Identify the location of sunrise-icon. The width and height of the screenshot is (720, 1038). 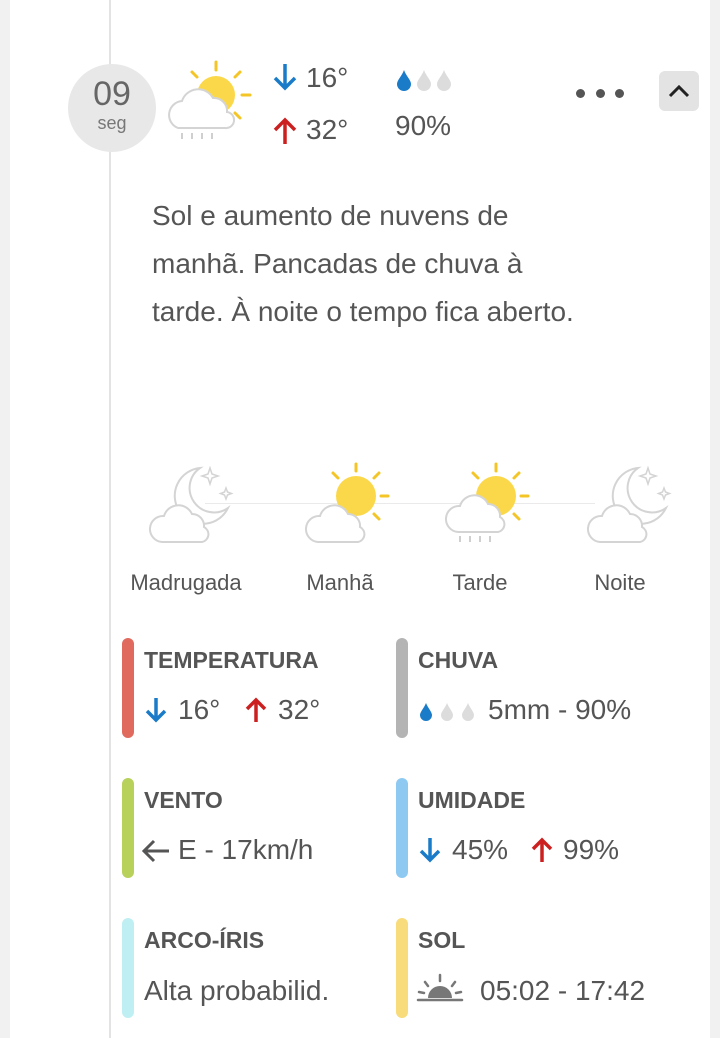
(440, 987).